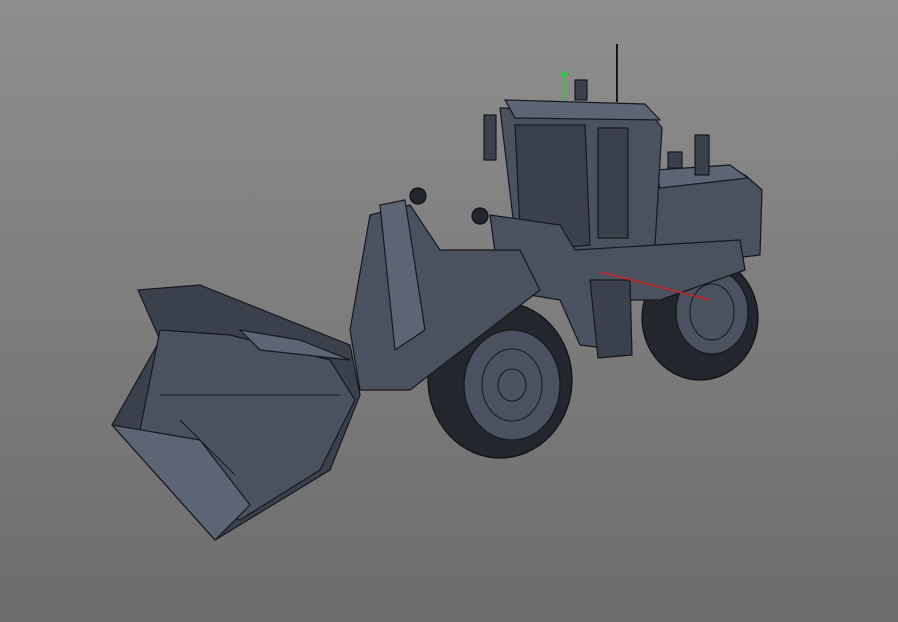  Describe the element at coordinates (236, 412) in the screenshot. I see `bucket` at that location.